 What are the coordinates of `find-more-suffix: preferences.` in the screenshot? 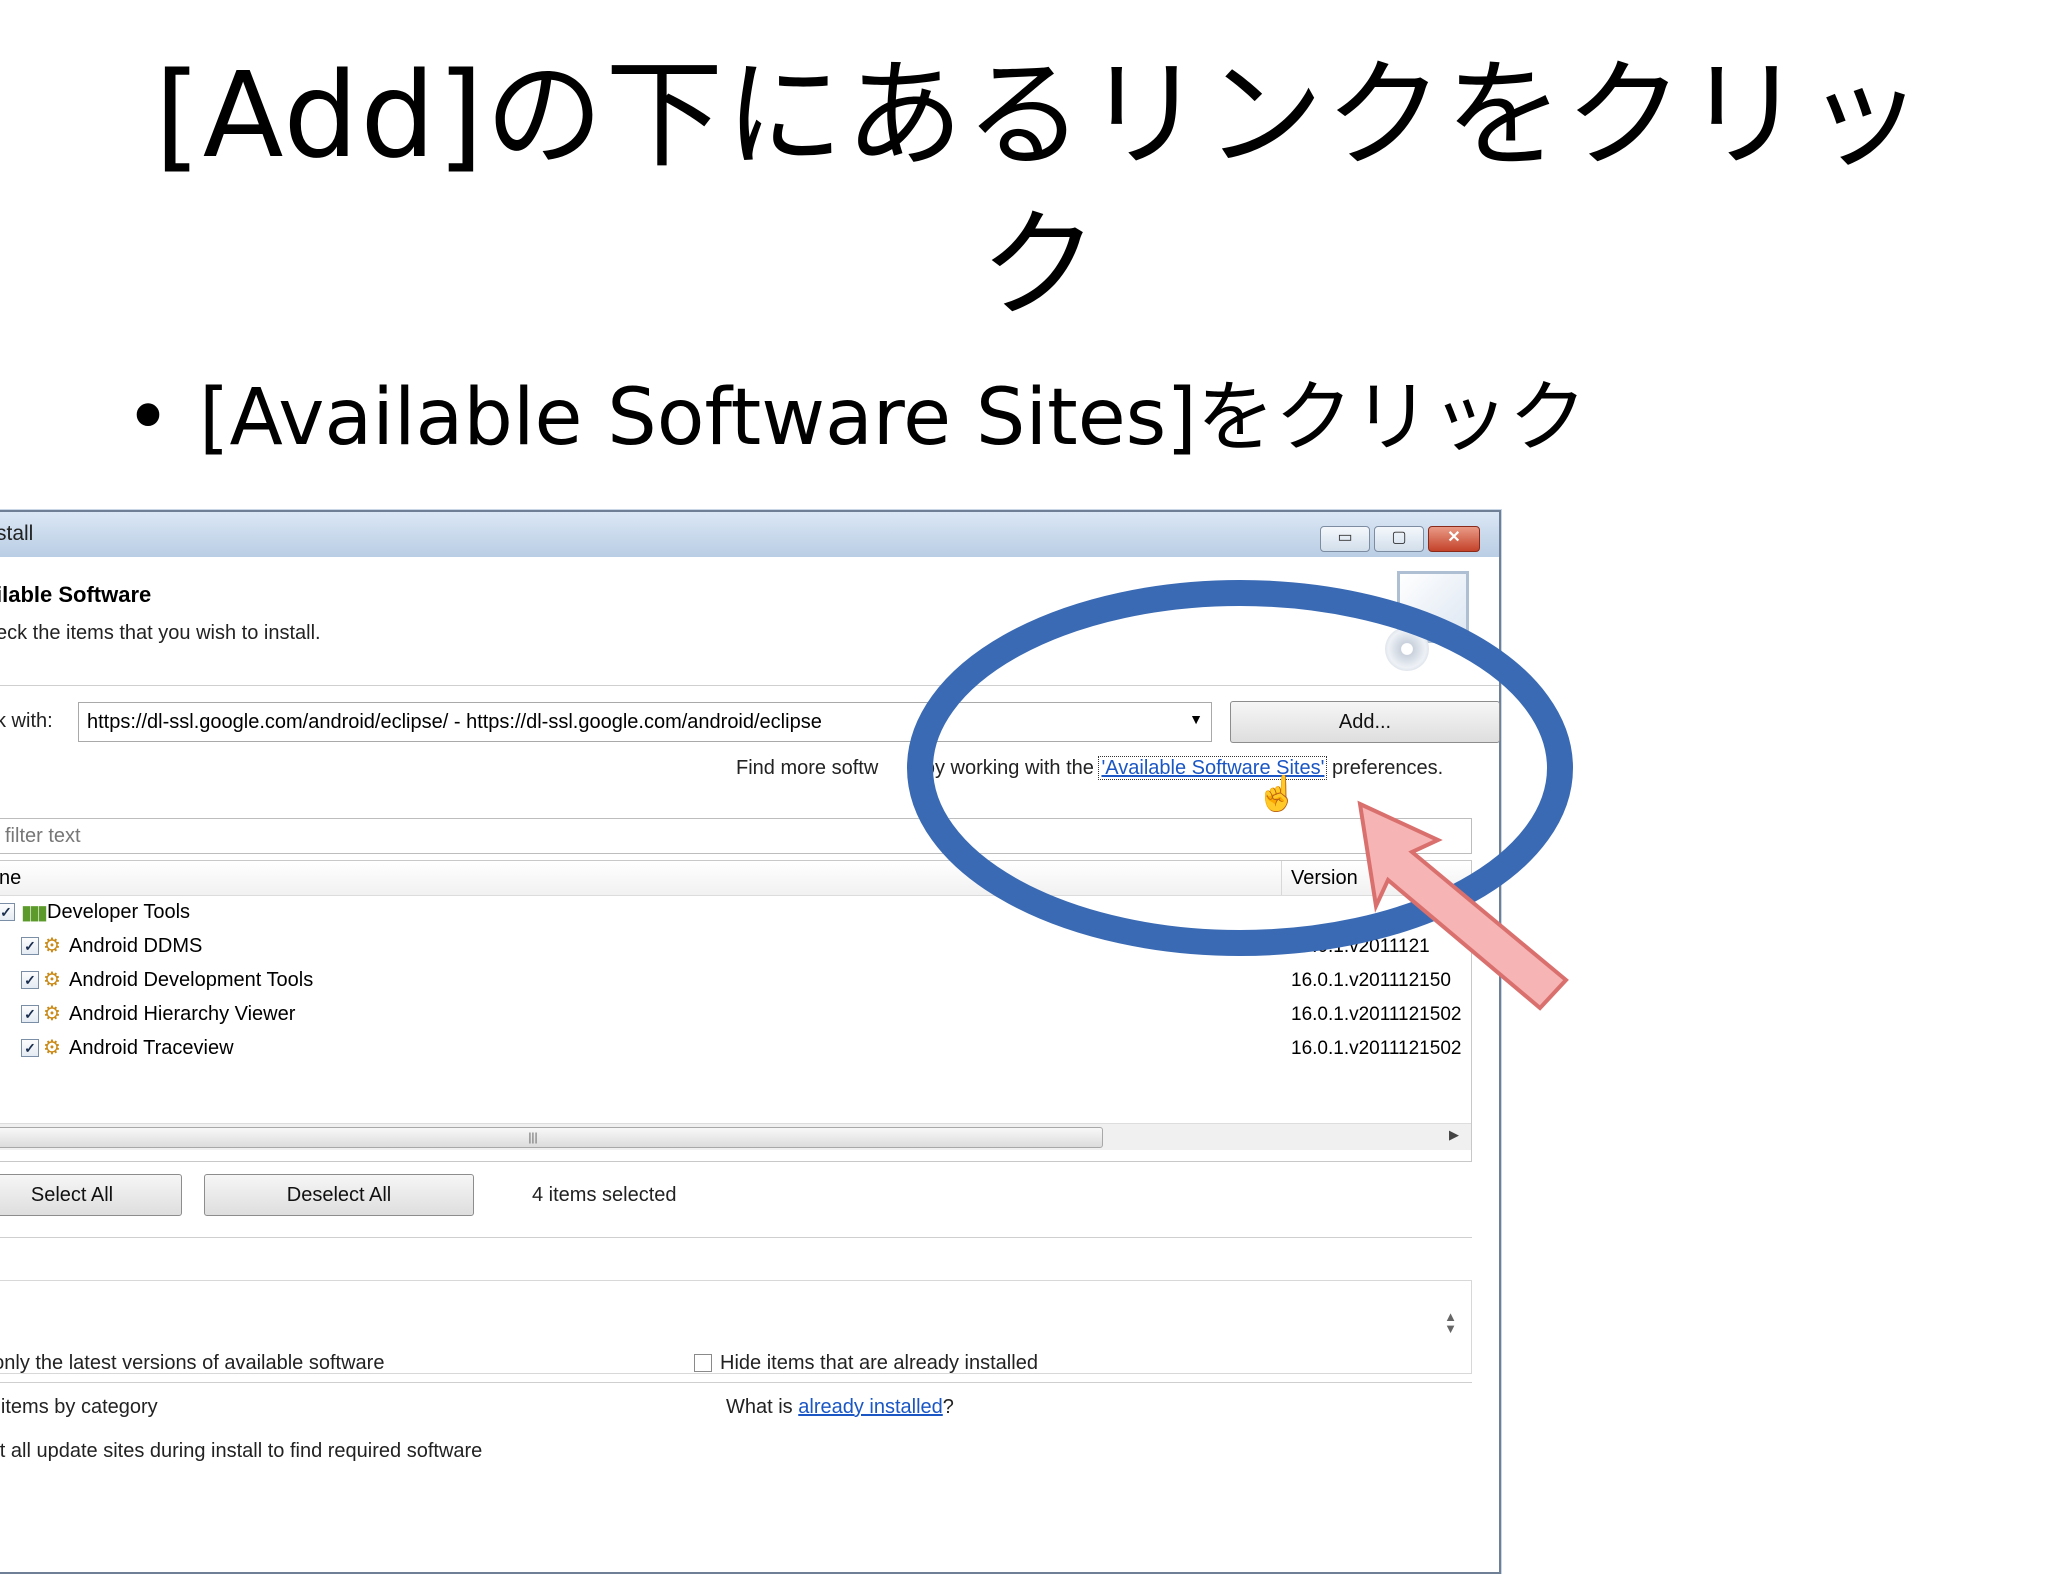 It's located at (1387, 768).